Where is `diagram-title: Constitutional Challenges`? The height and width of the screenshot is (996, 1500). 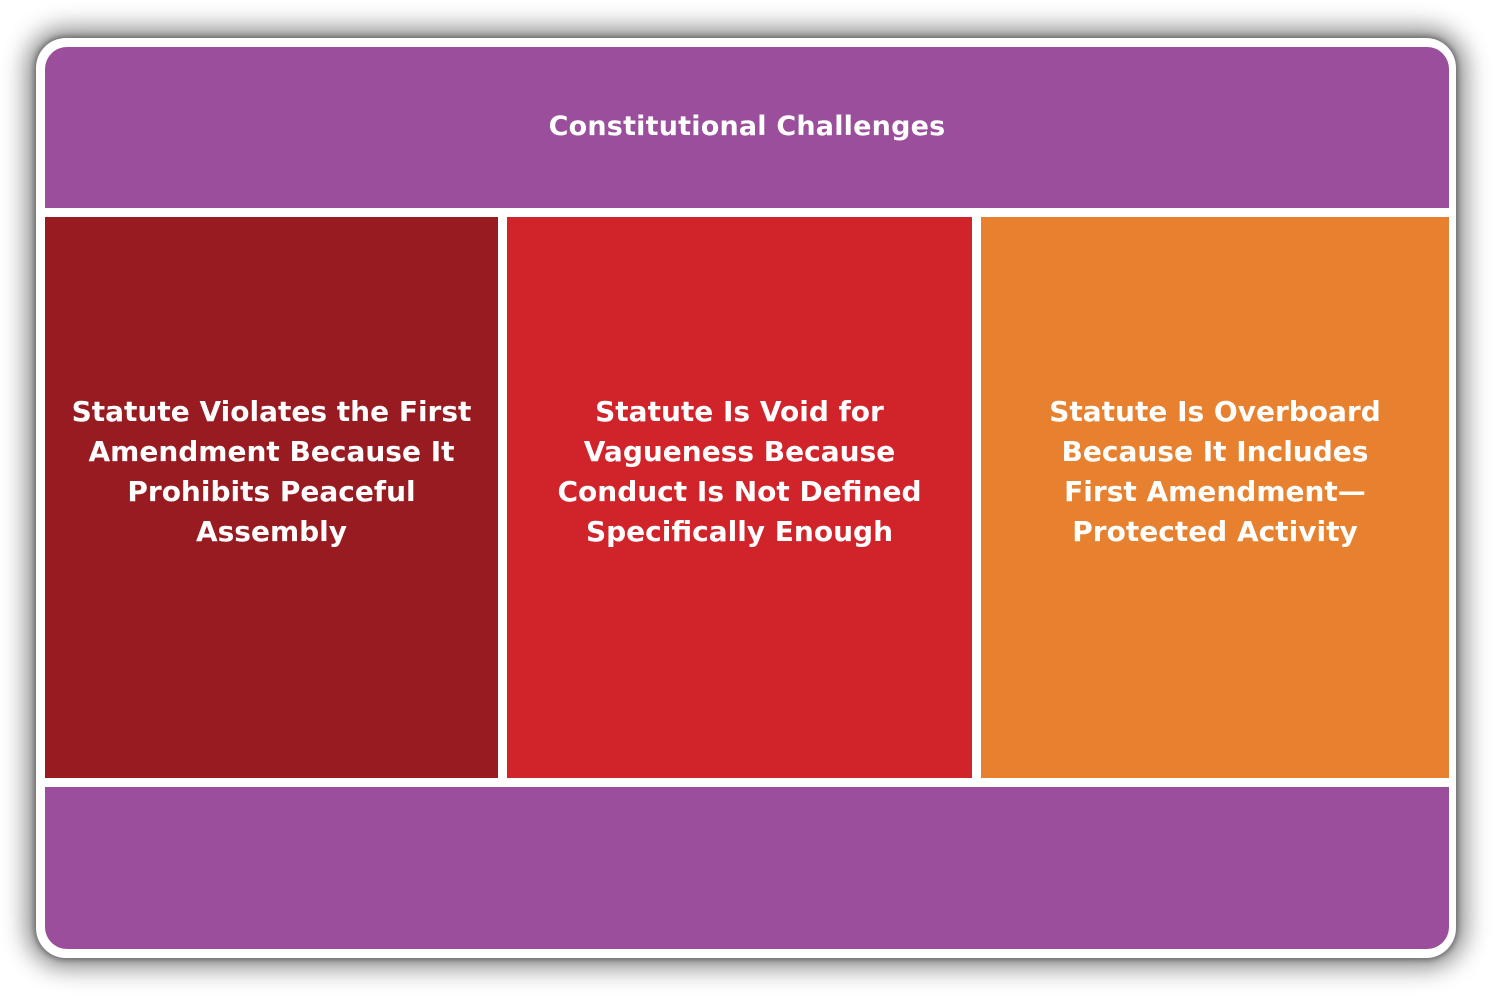 diagram-title: Constitutional Challenges is located at coordinates (747, 126).